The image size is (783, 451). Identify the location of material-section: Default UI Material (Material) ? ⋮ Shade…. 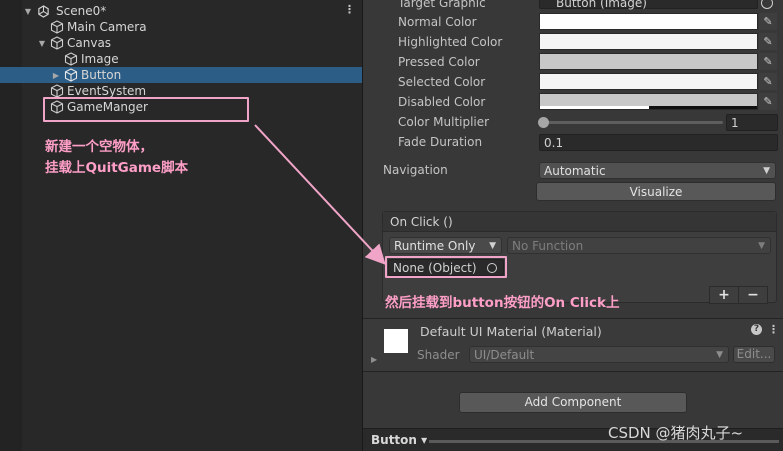
(573, 345).